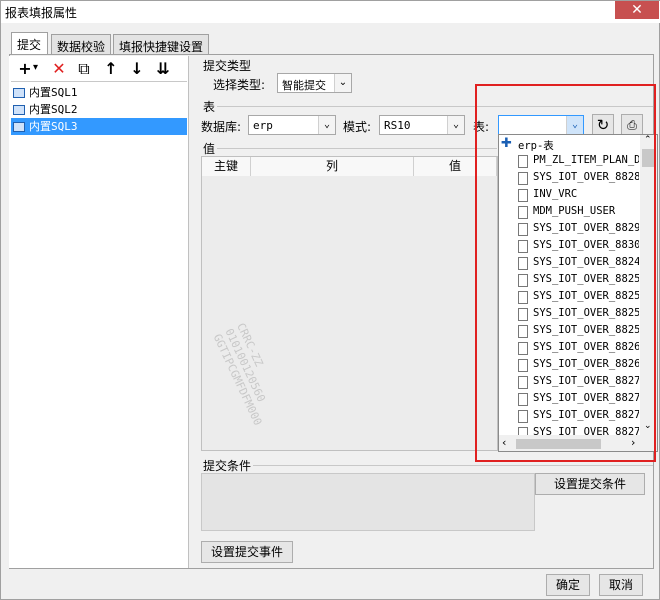  I want to click on submit-type-heading: 提交类型, so click(227, 66).